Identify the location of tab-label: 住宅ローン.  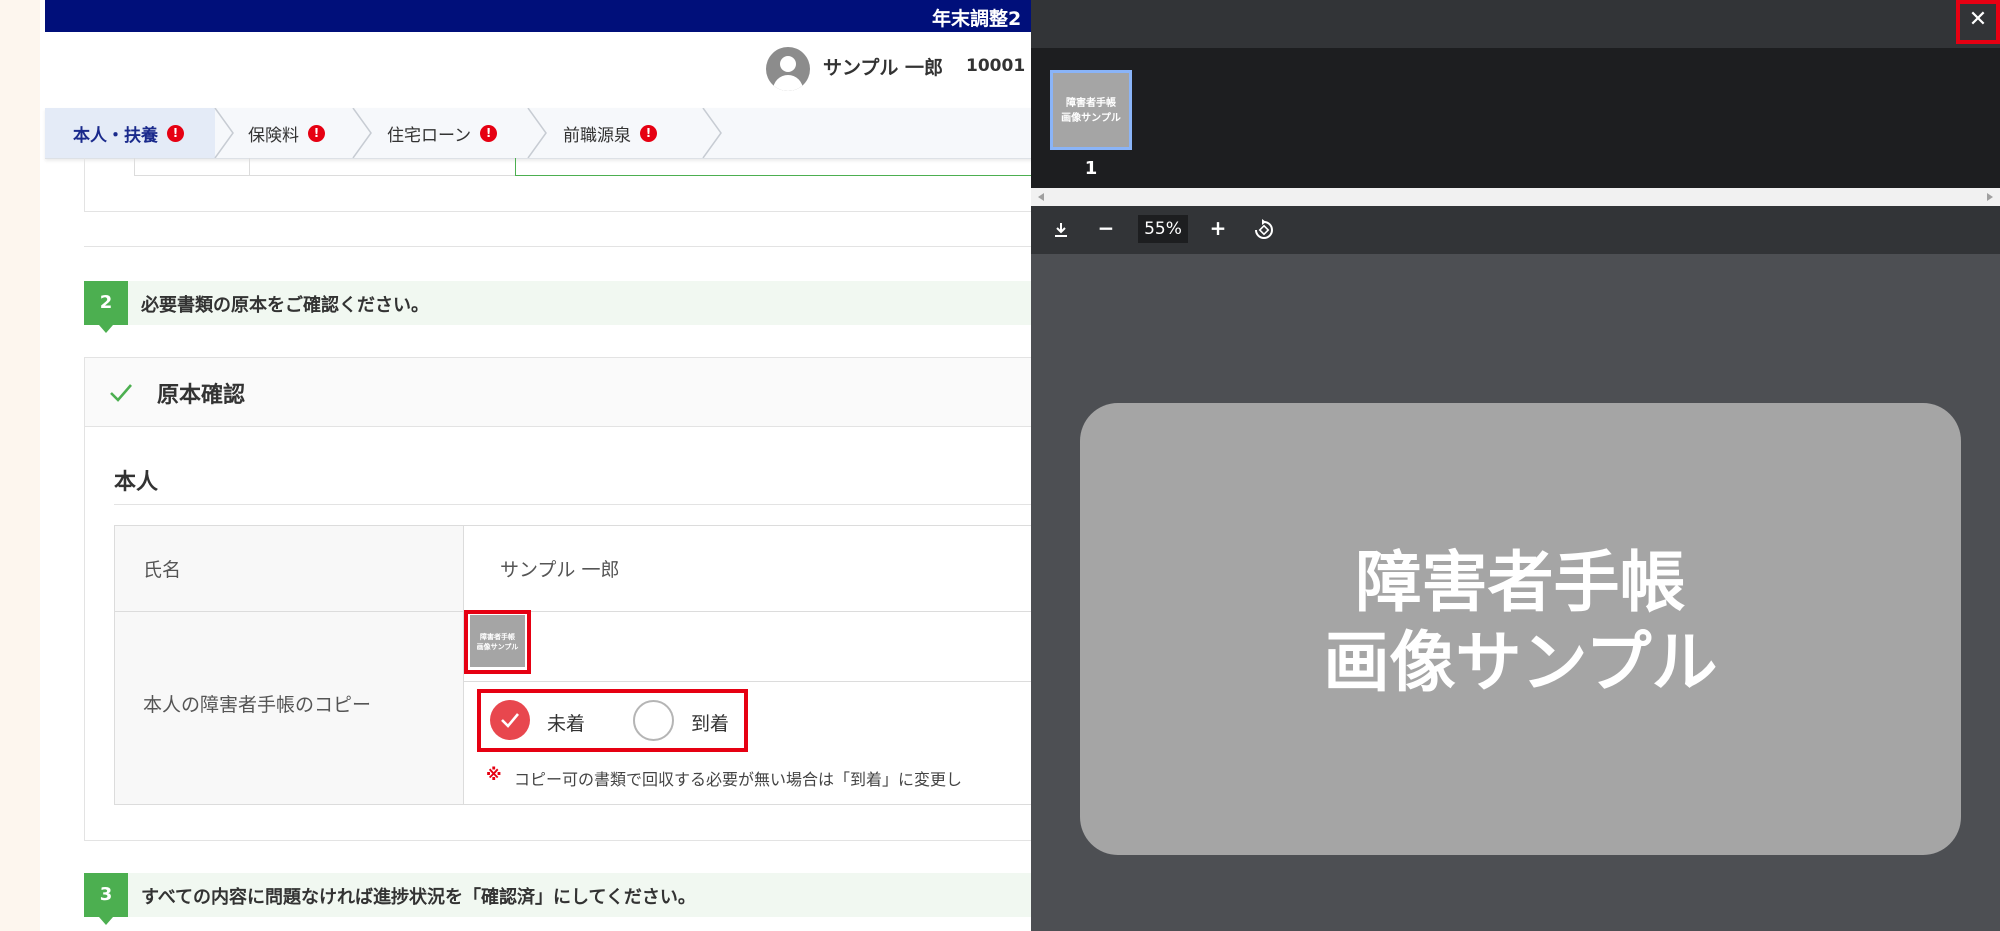
(429, 135).